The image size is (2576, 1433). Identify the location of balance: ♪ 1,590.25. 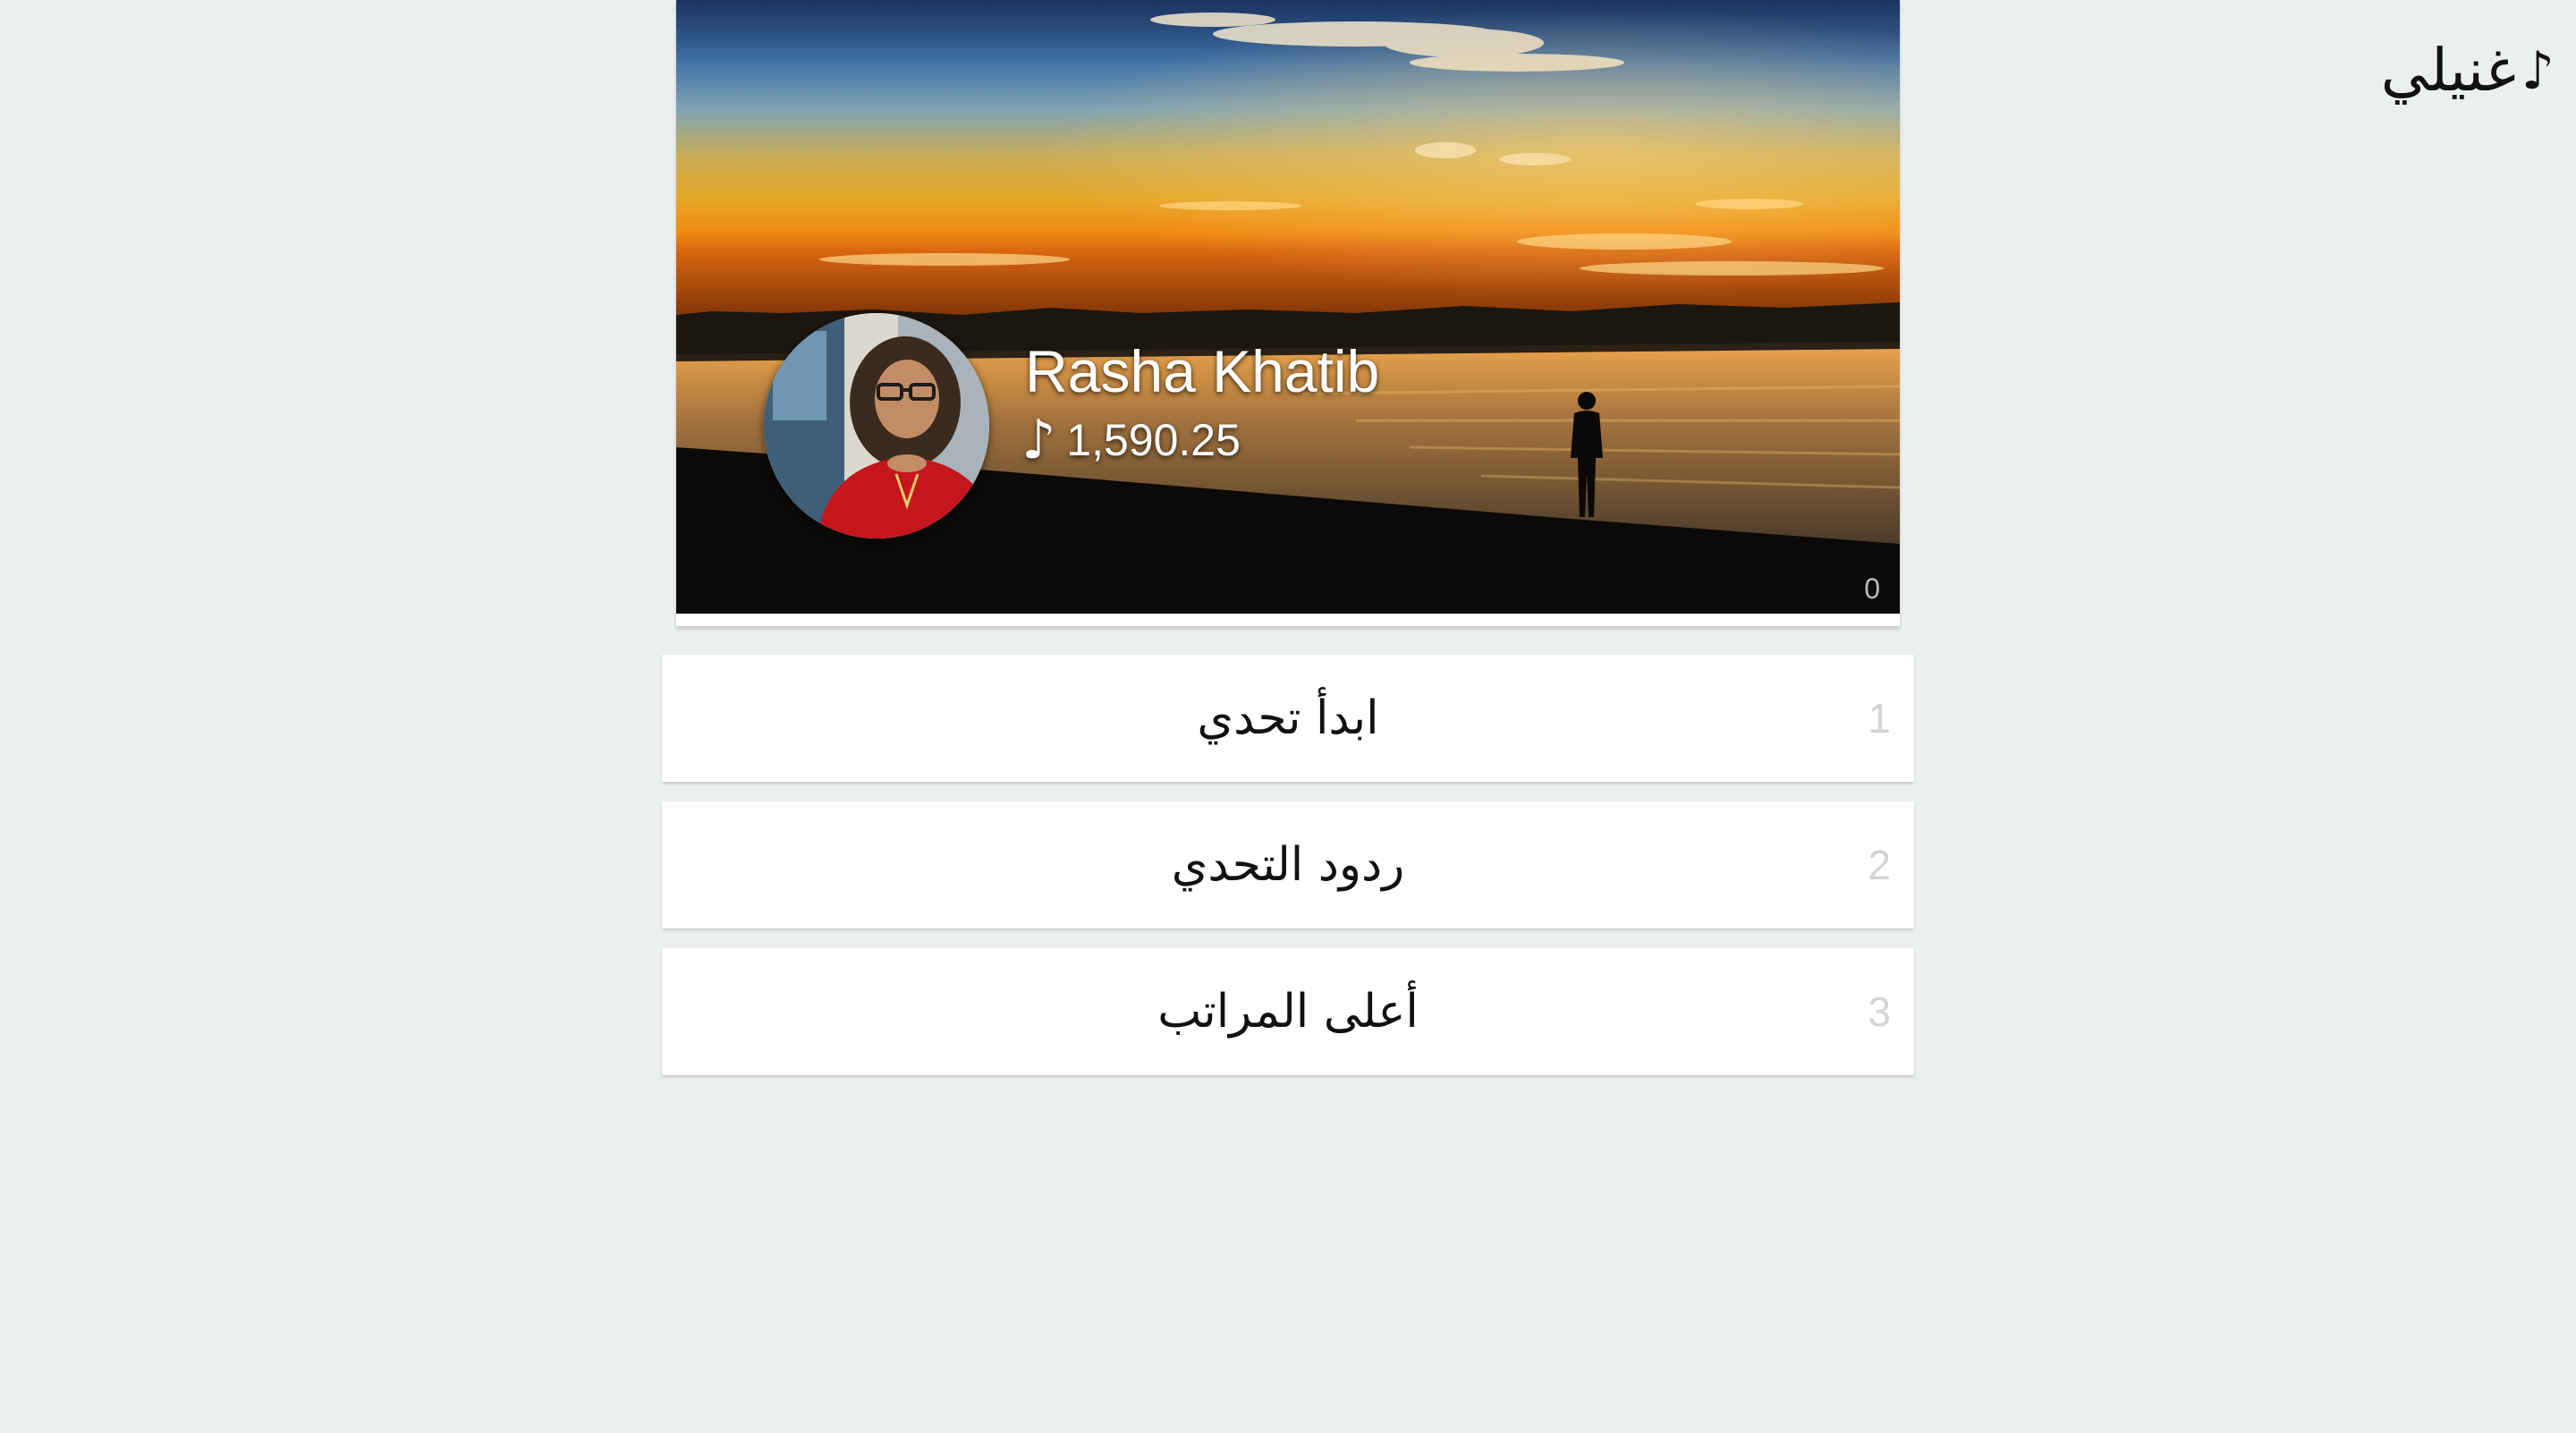
(1131, 440).